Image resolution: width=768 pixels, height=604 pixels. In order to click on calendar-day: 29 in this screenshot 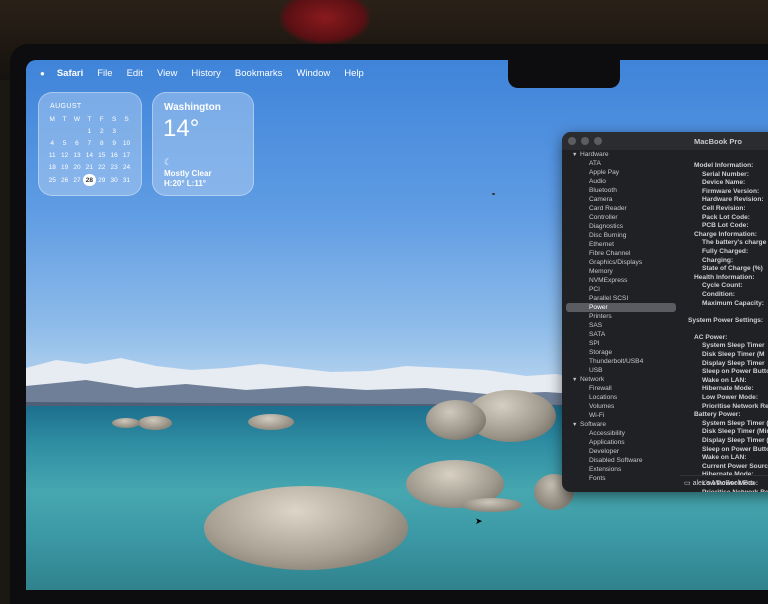, I will do `click(102, 180)`.